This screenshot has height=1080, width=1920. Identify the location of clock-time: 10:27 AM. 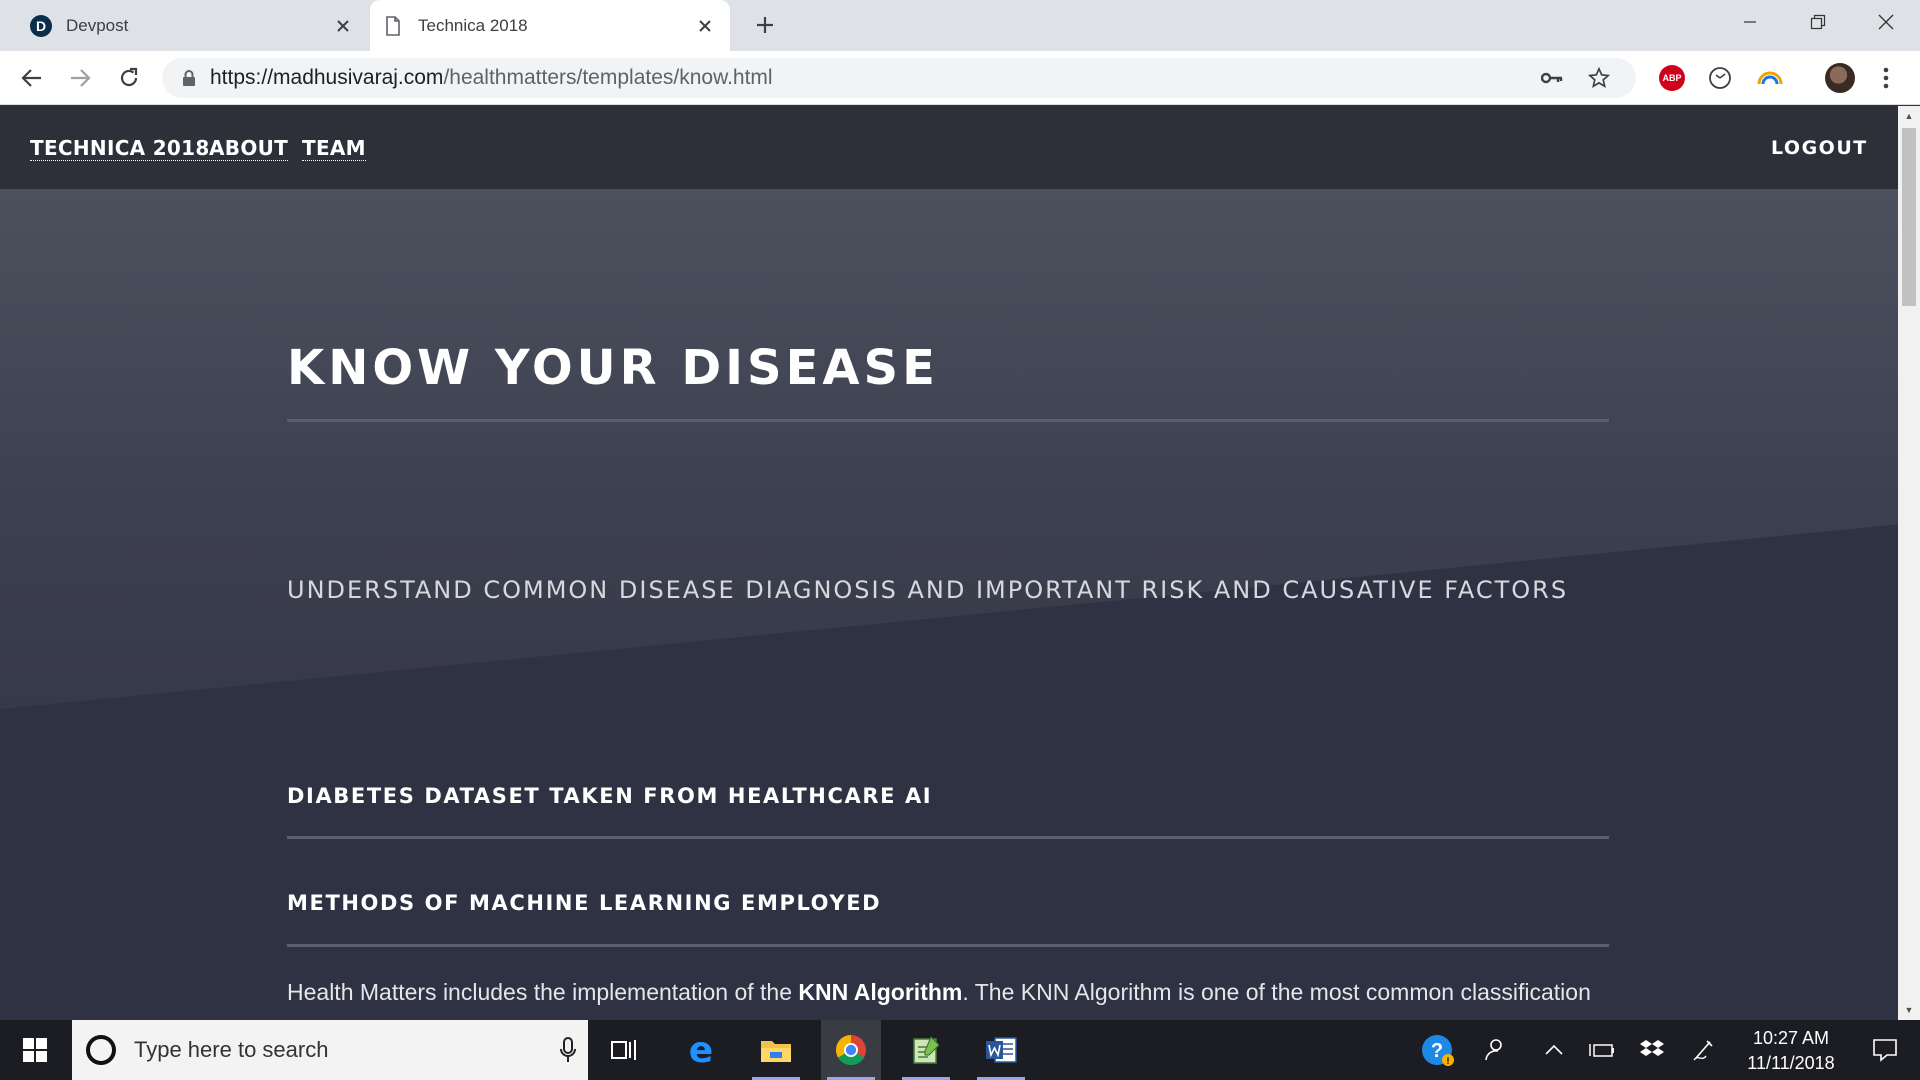
(1791, 1038).